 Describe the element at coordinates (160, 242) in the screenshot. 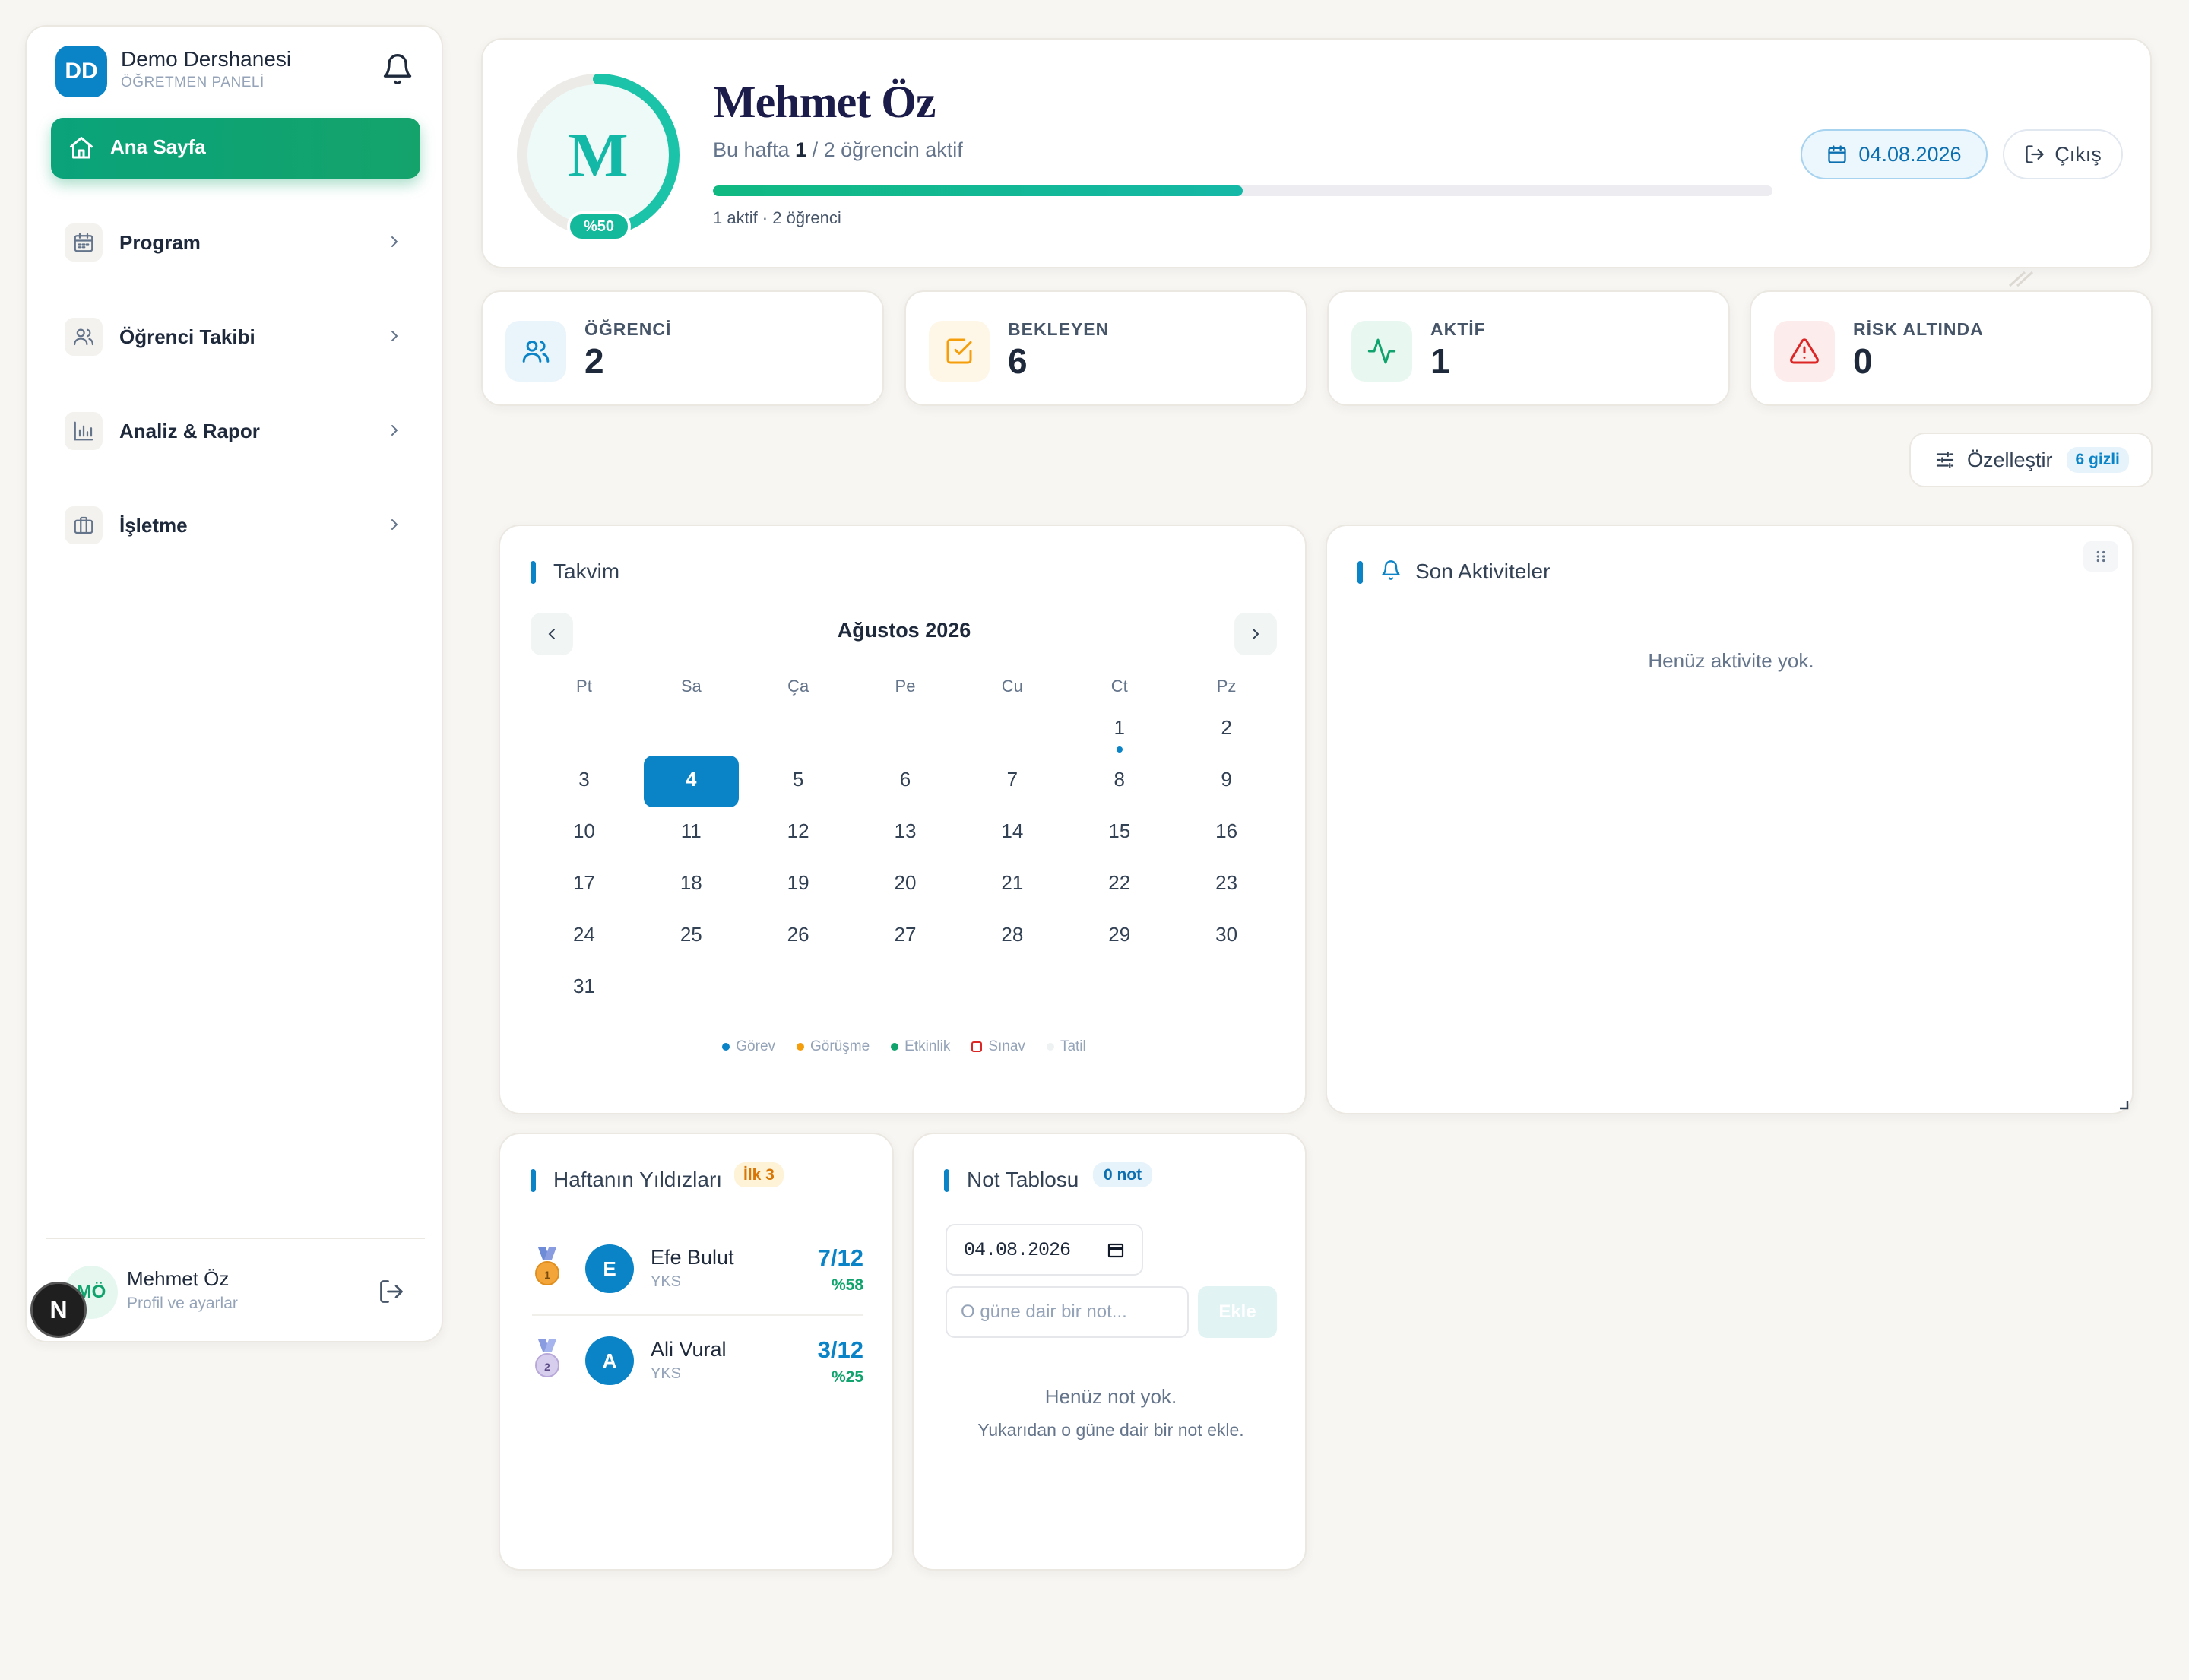

I see `nav-program-label: Program` at that location.